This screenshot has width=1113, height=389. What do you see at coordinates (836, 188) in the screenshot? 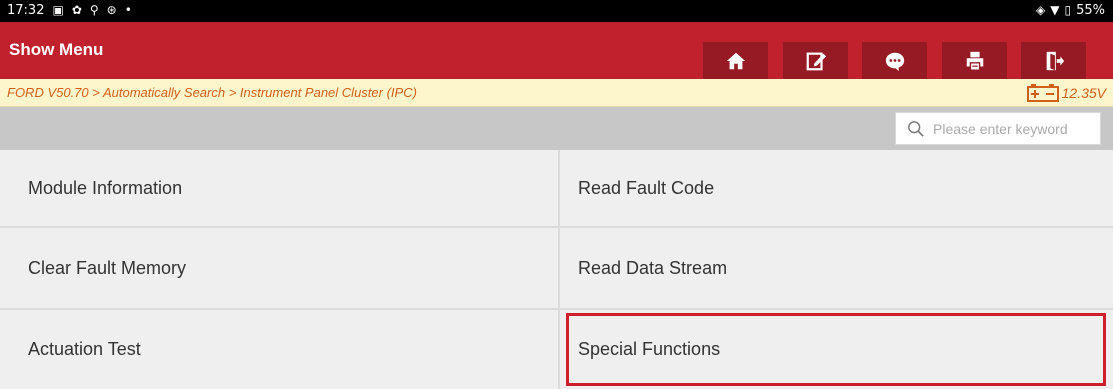
I see `menu-item-read-fault-code: Read Fault Code` at bounding box center [836, 188].